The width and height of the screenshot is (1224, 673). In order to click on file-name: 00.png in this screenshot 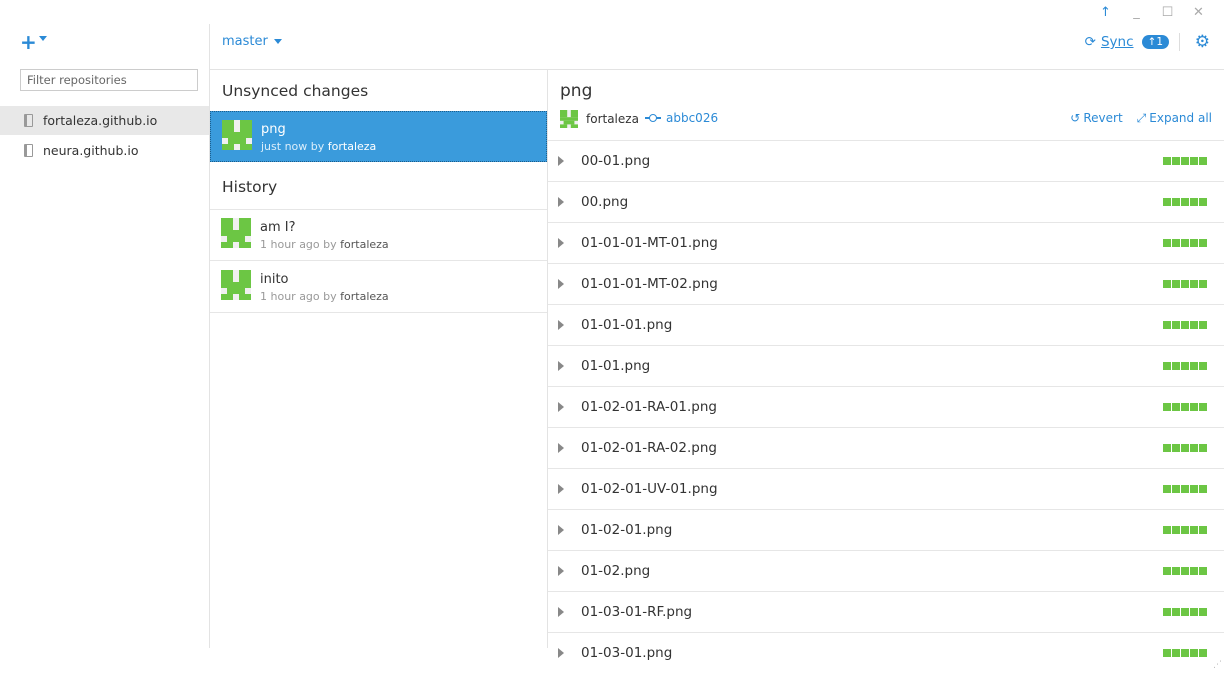, I will do `click(605, 202)`.